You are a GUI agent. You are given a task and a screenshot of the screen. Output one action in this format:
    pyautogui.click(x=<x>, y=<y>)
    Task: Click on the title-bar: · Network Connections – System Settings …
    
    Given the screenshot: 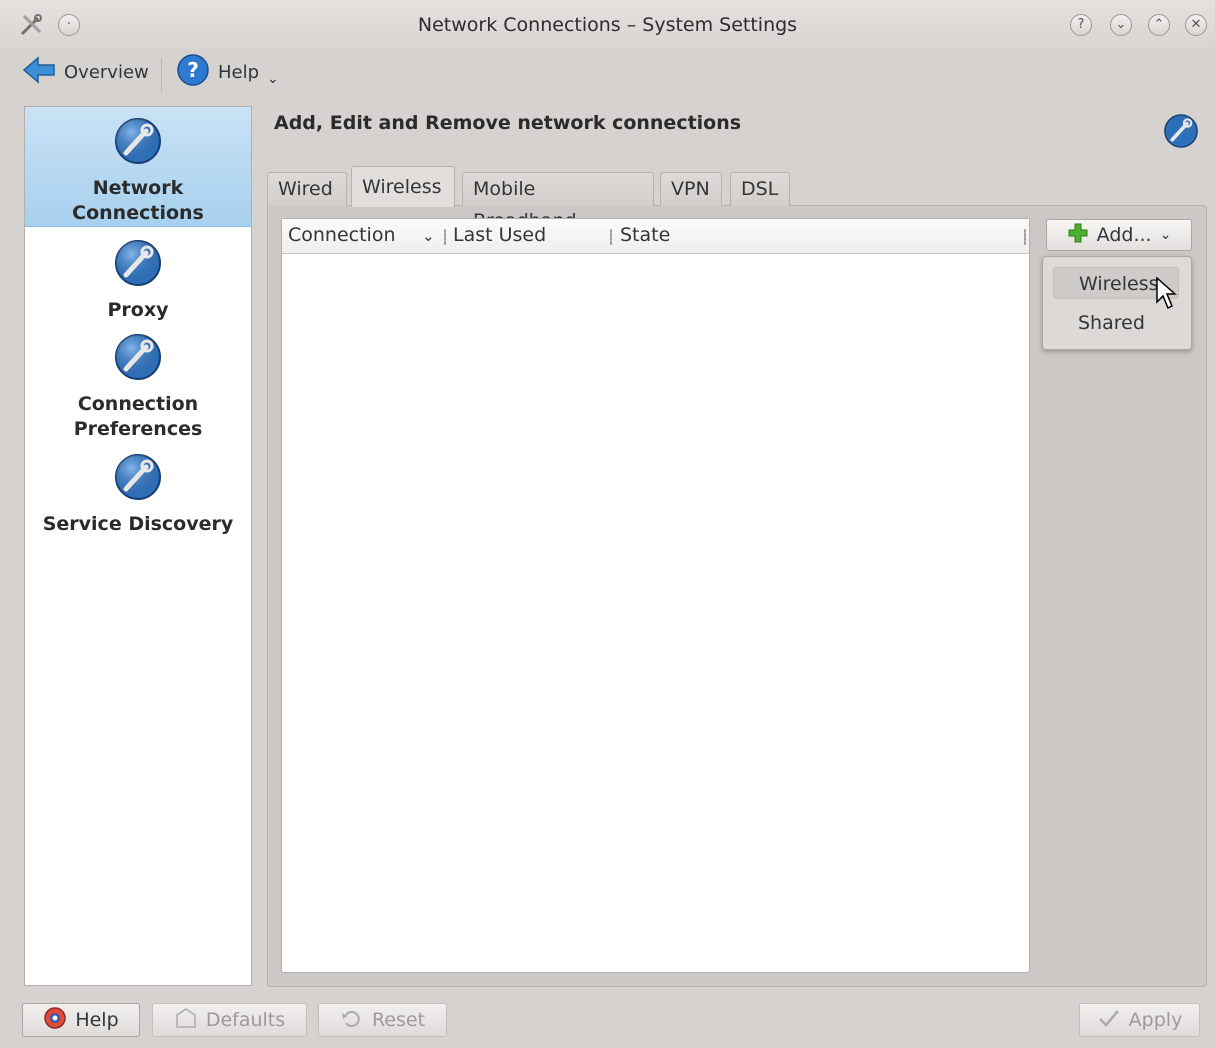 What is the action you would take?
    pyautogui.click(x=607, y=25)
    